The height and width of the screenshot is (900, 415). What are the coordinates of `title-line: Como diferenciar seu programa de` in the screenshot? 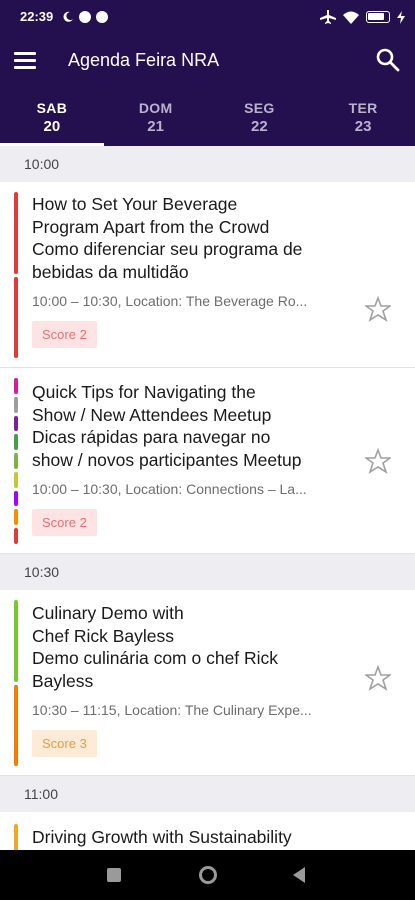 It's located at (167, 249).